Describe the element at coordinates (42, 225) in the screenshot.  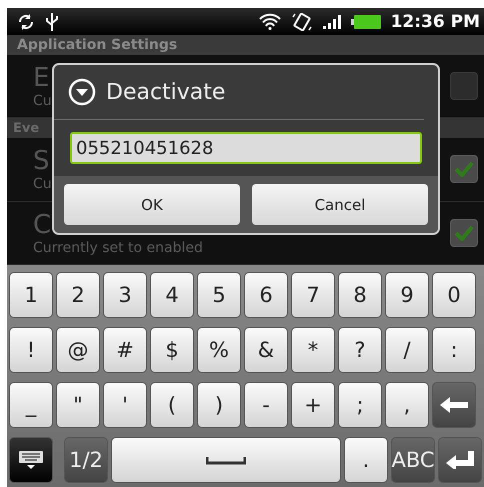
I see `item-title: C` at that location.